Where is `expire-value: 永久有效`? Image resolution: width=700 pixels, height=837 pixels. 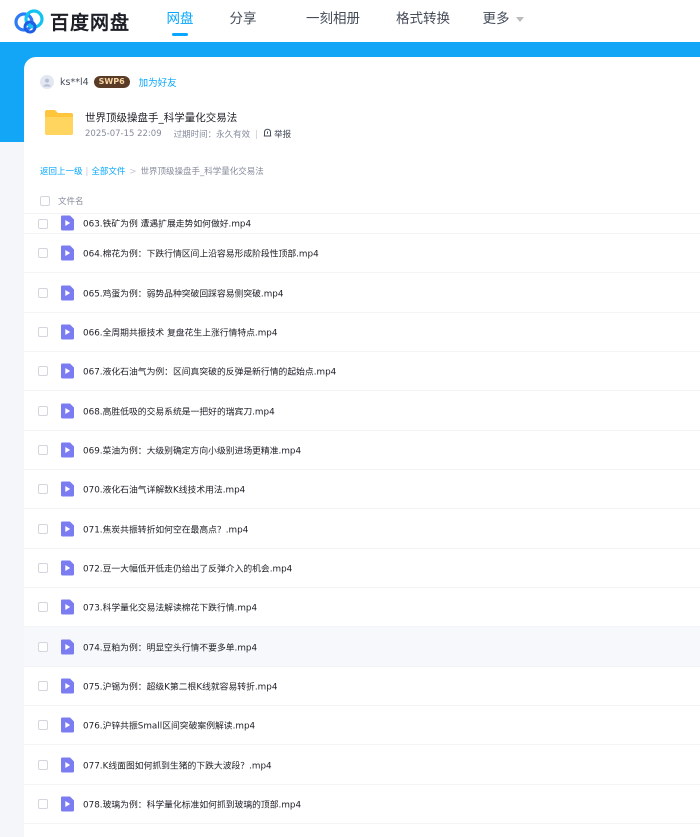
expire-value: 永久有效 is located at coordinates (233, 135).